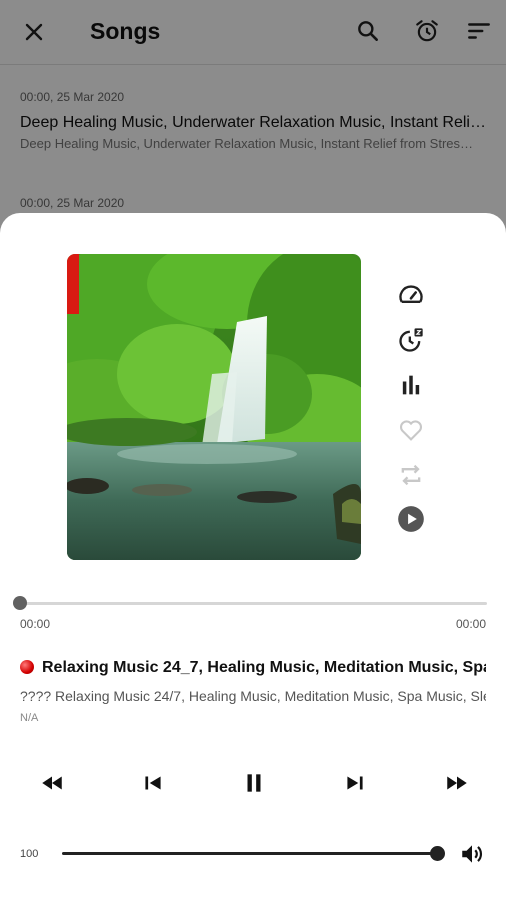 The image size is (506, 900). I want to click on speed-gauge-icon, so click(411, 296).